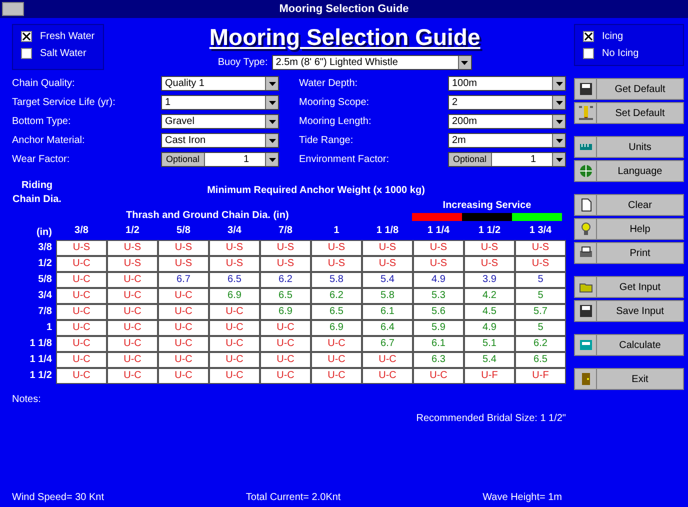 This screenshot has height=507, width=688. Describe the element at coordinates (629, 89) in the screenshot. I see `toolbar-button: Get Default` at that location.